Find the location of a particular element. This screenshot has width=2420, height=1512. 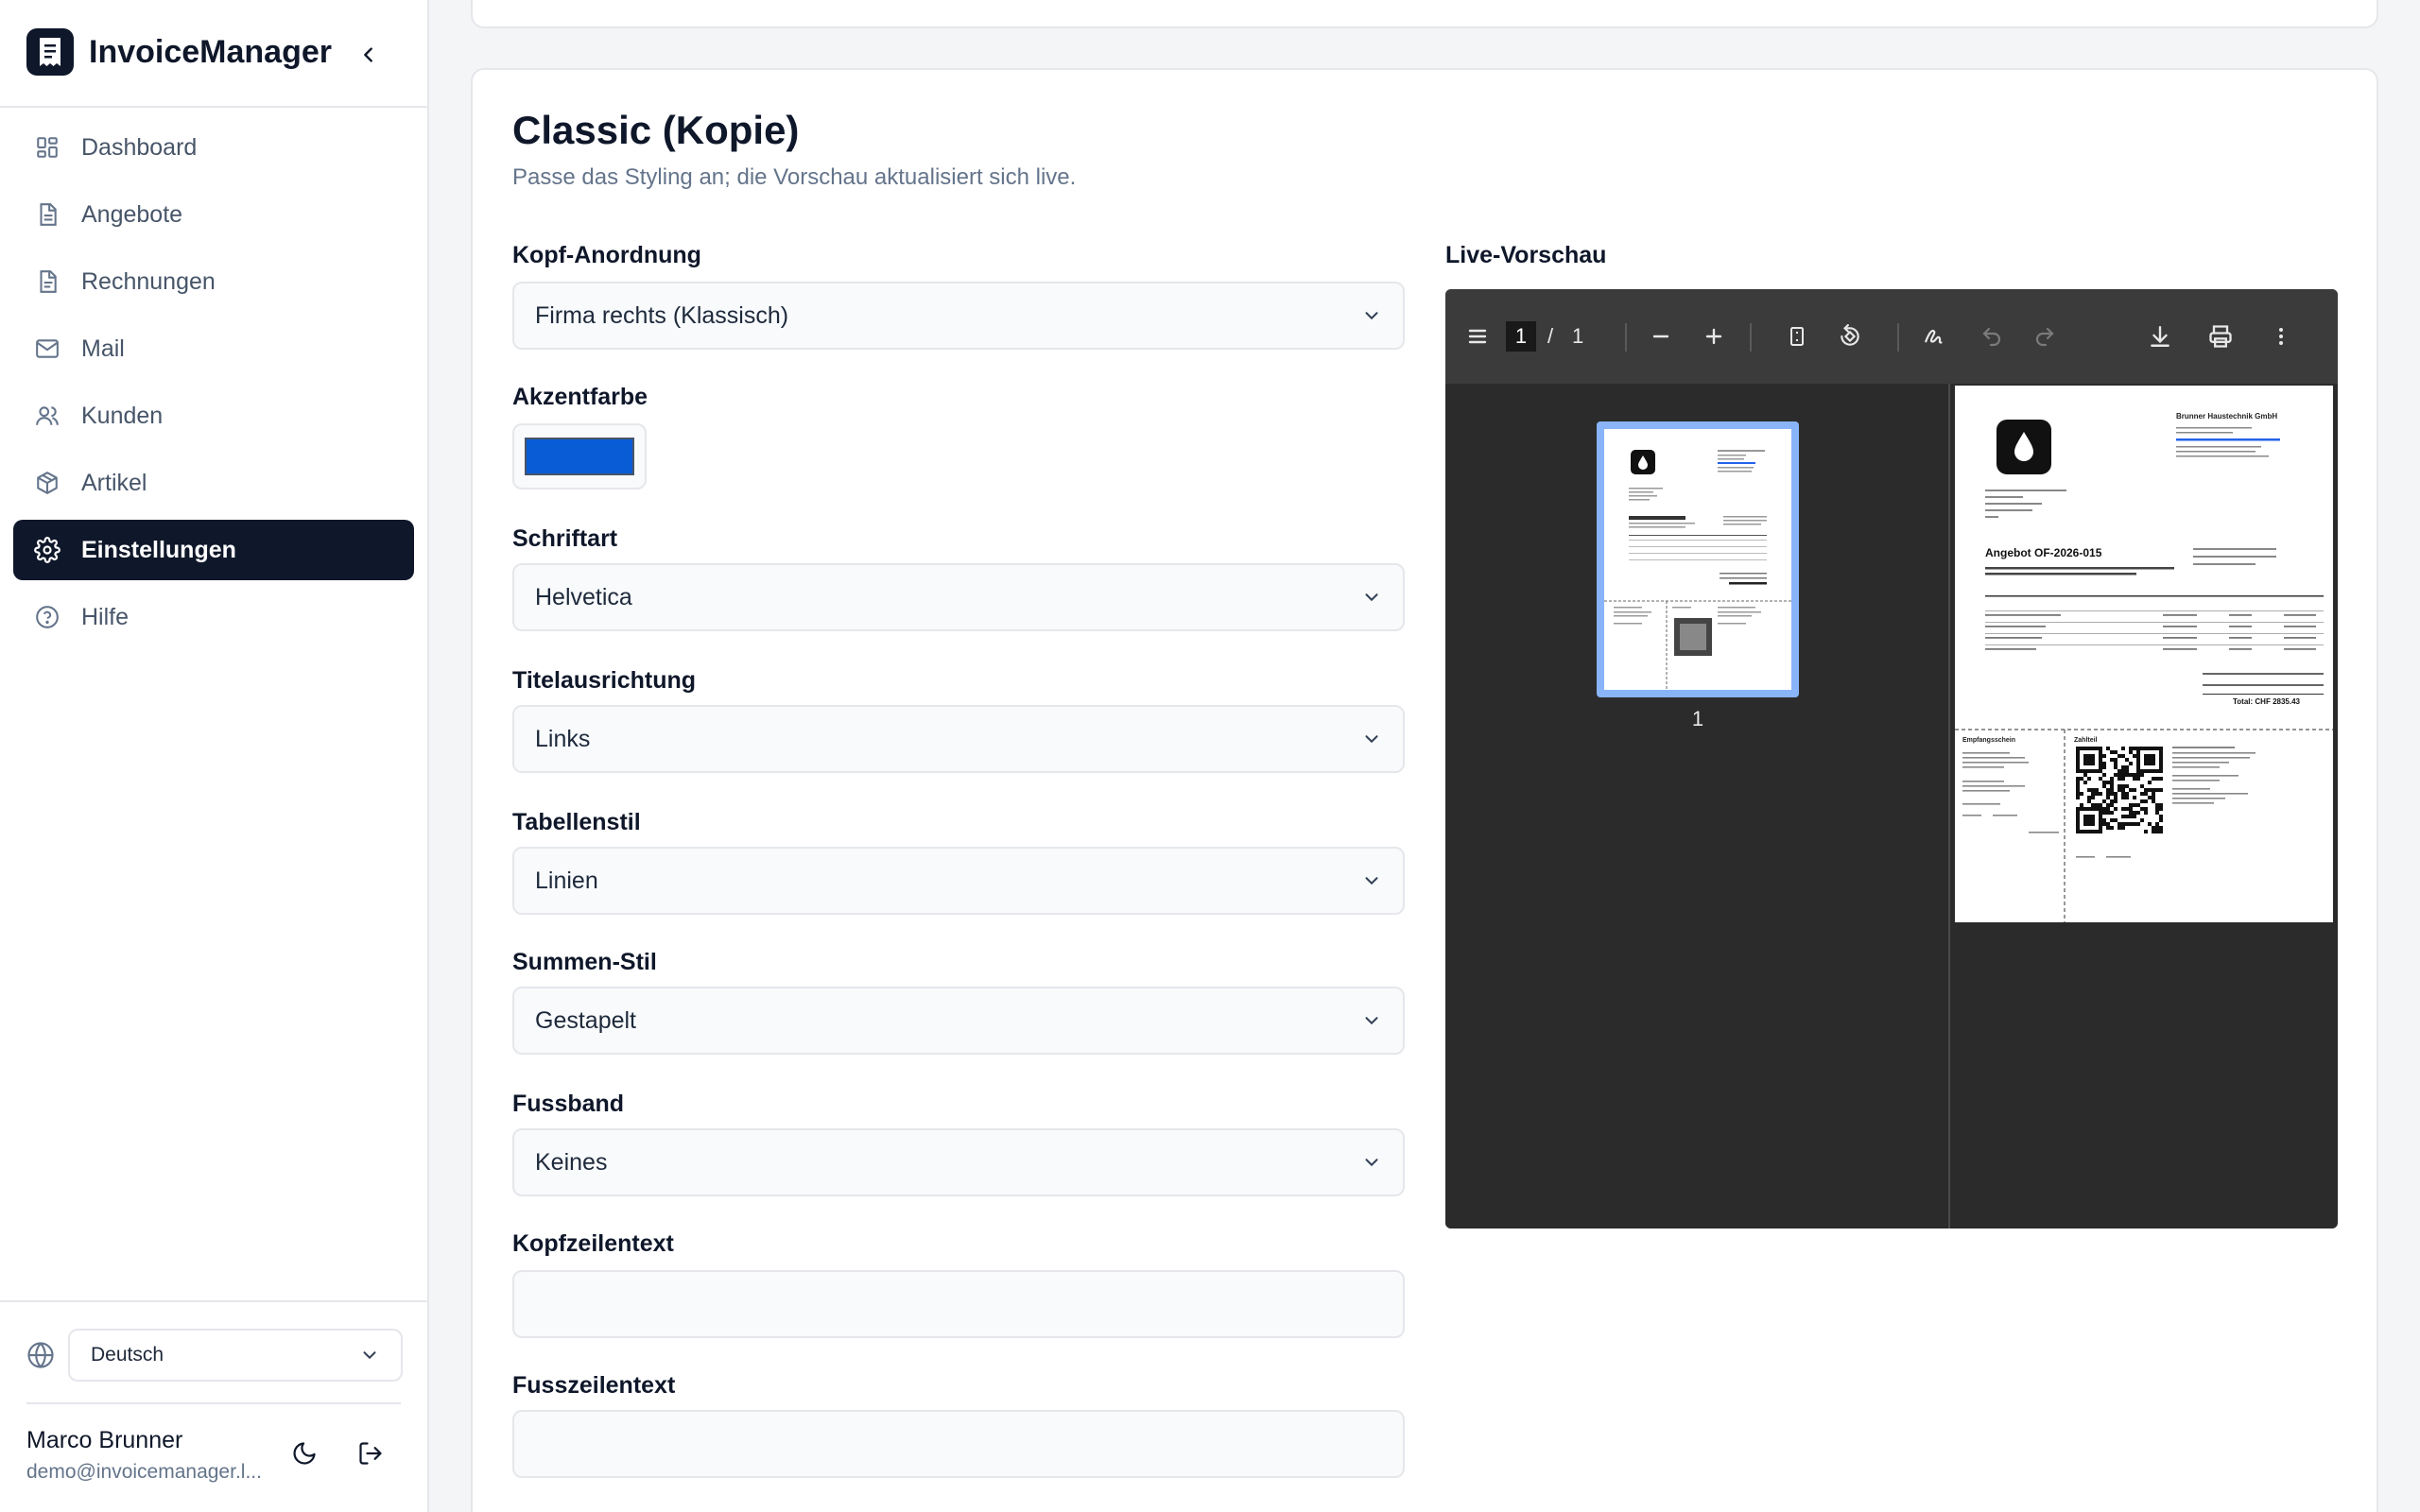

sidebar-item-hilfe: Hilfe is located at coordinates (213, 617).